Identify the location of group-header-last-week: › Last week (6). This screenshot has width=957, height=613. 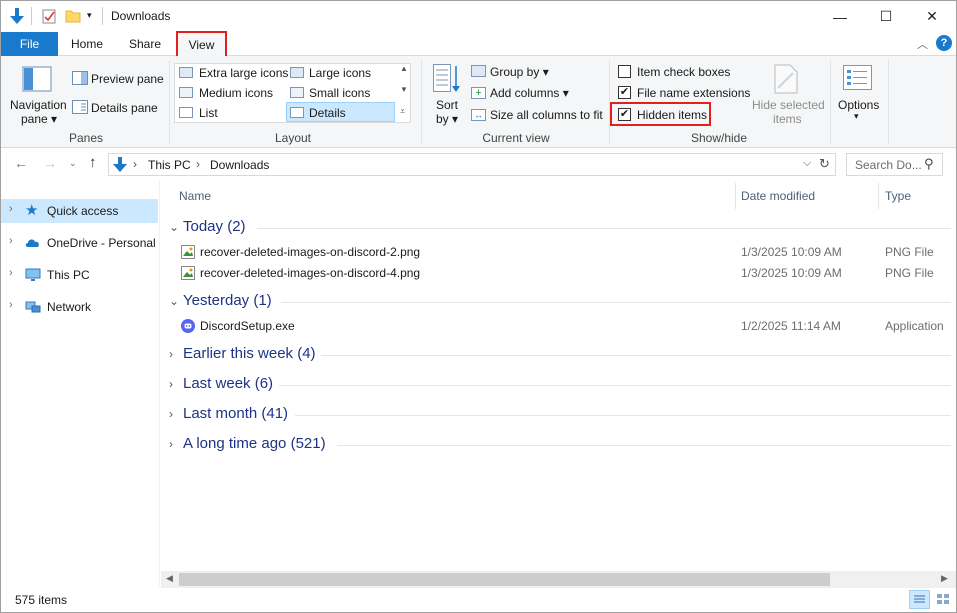
(556, 385).